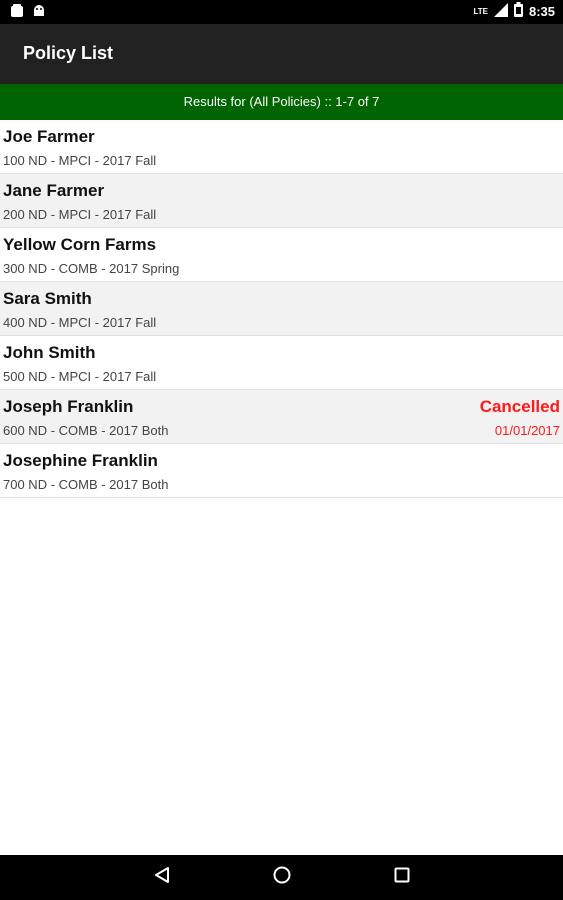 This screenshot has width=563, height=900. What do you see at coordinates (49, 352) in the screenshot?
I see `policy-name: John Smith` at bounding box center [49, 352].